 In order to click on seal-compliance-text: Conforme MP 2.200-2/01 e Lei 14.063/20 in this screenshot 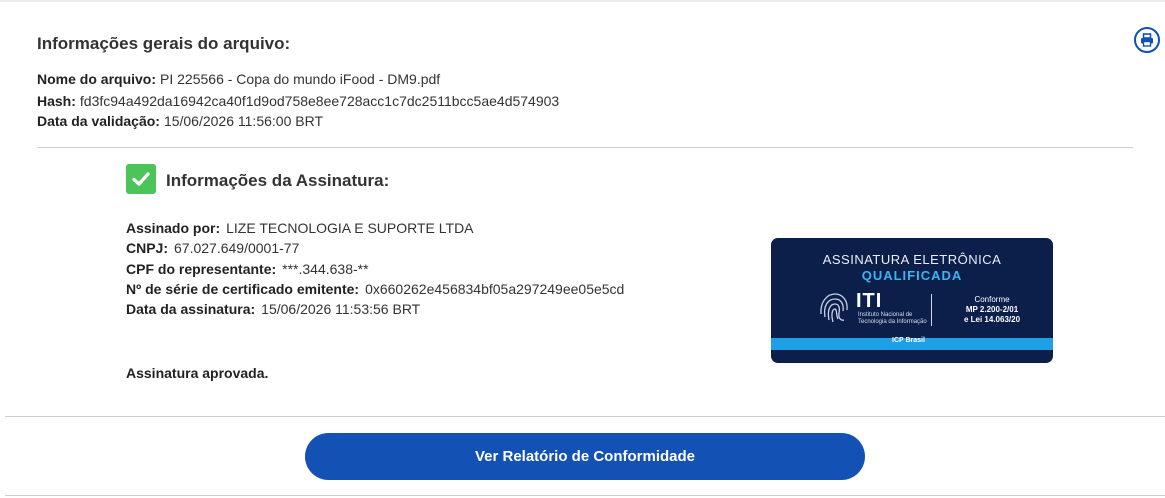, I will do `click(992, 309)`.